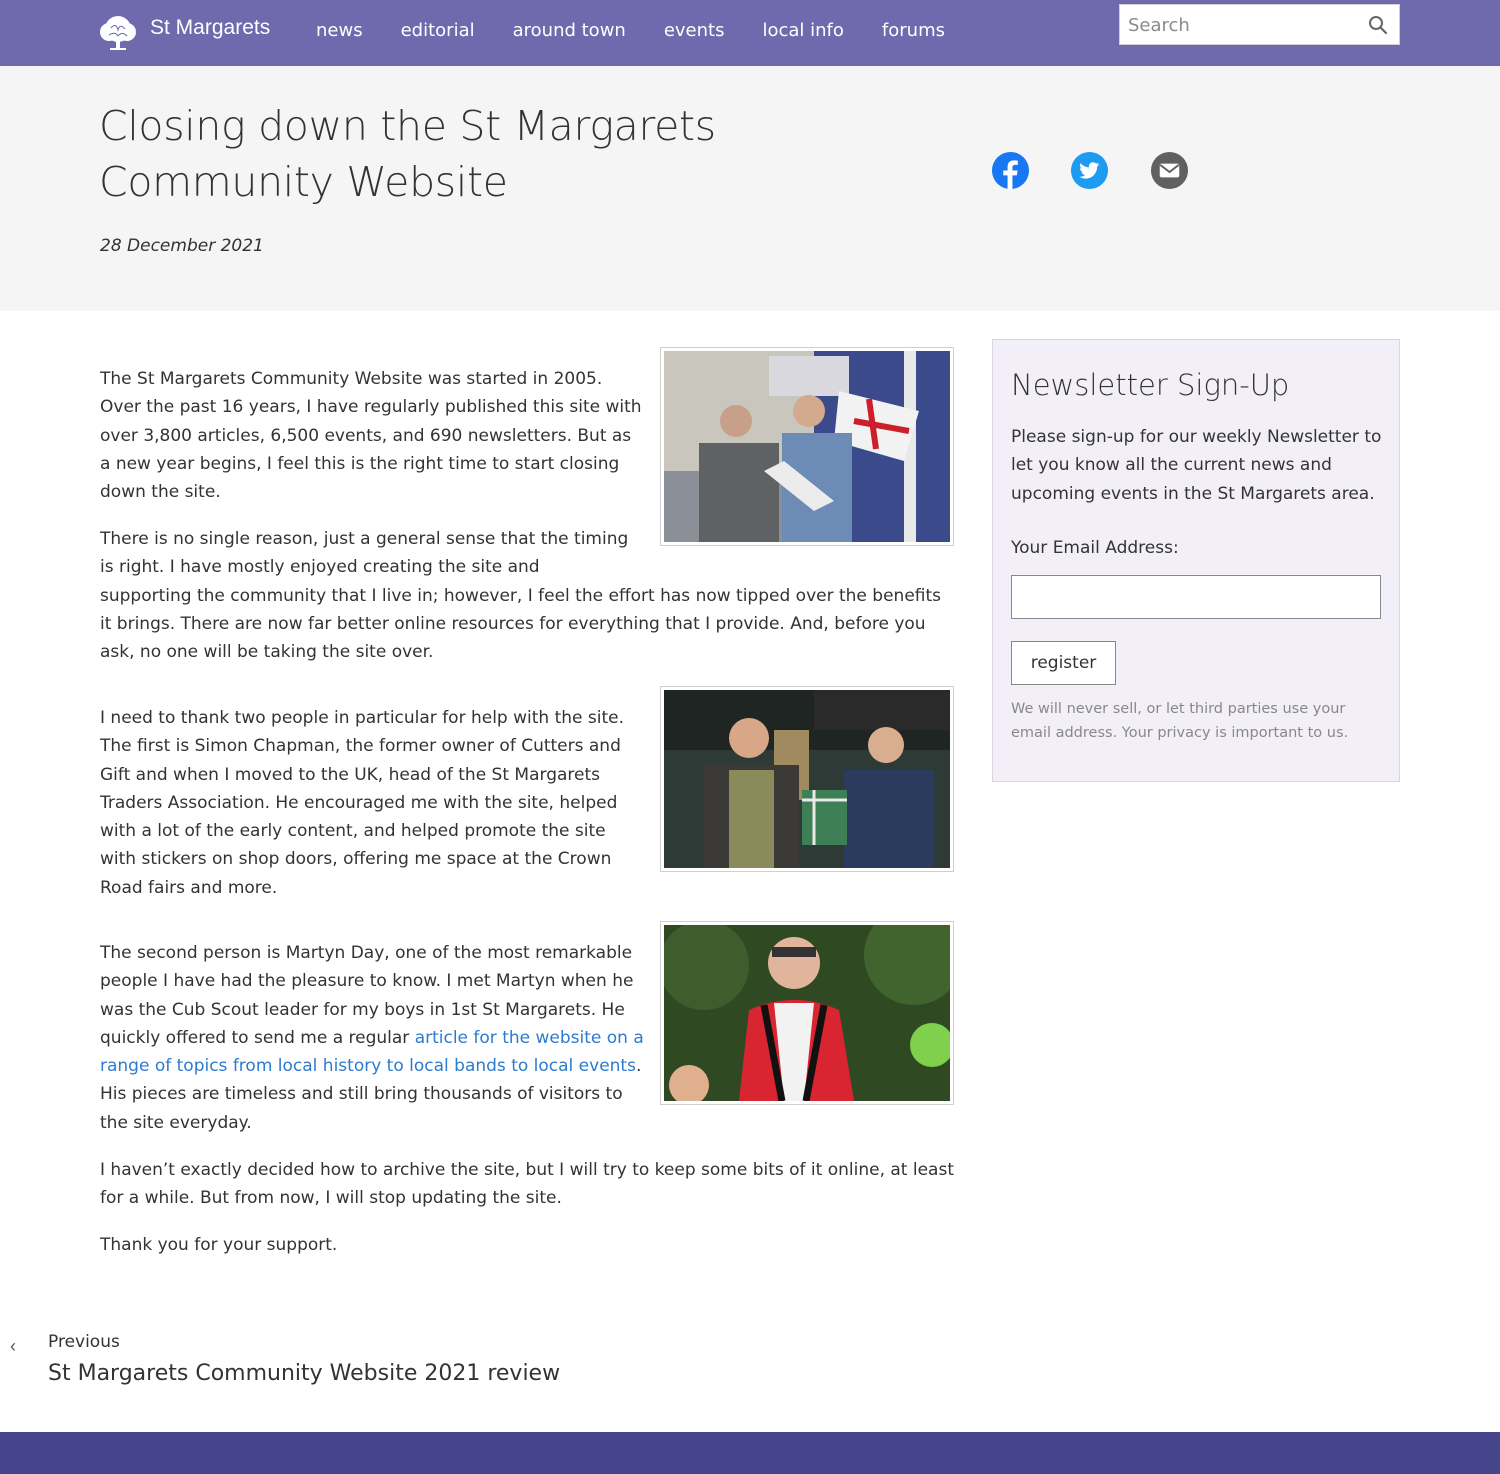 The image size is (1500, 1474). I want to click on email-field, so click(1196, 597).